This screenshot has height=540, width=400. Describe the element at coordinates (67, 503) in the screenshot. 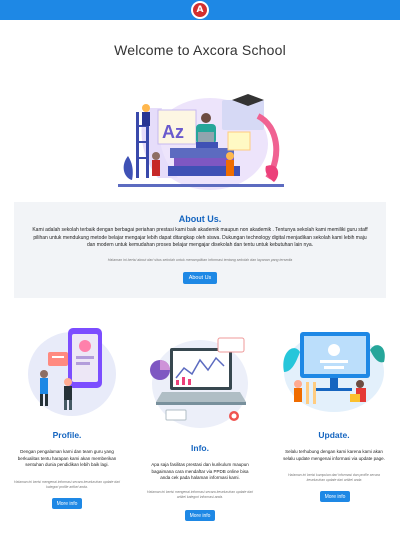

I see `profile-more-info-button: More info` at that location.